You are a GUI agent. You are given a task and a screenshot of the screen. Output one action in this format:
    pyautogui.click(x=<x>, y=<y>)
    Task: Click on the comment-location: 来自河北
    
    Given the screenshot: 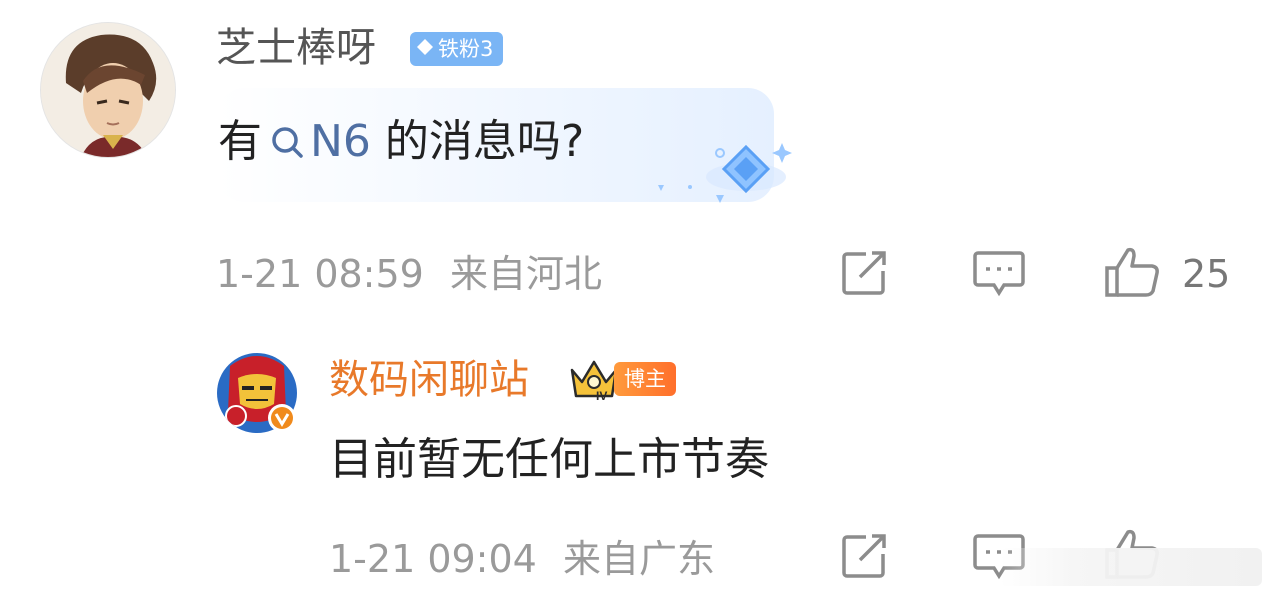 What is the action you would take?
    pyautogui.click(x=525, y=274)
    